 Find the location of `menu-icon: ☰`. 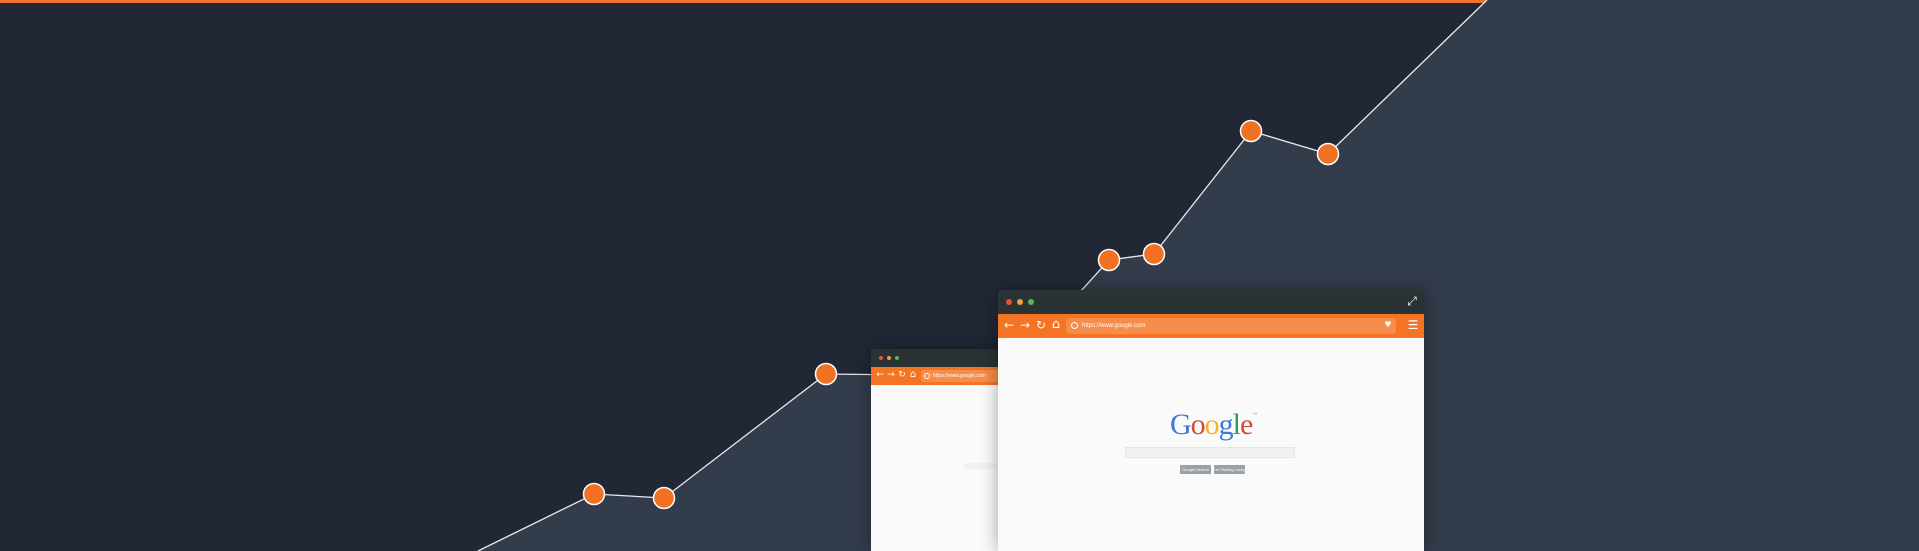

menu-icon: ☰ is located at coordinates (1413, 325).